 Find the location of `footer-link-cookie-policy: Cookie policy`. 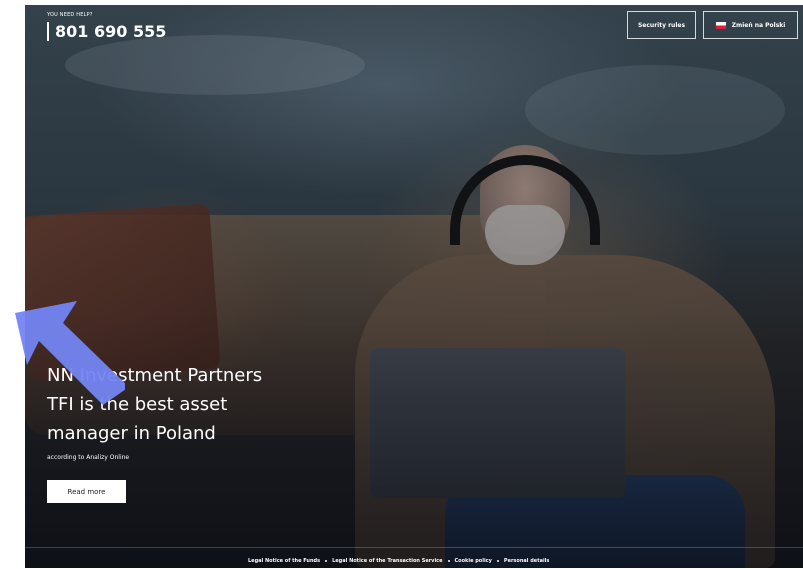

footer-link-cookie-policy: Cookie policy is located at coordinates (473, 561).